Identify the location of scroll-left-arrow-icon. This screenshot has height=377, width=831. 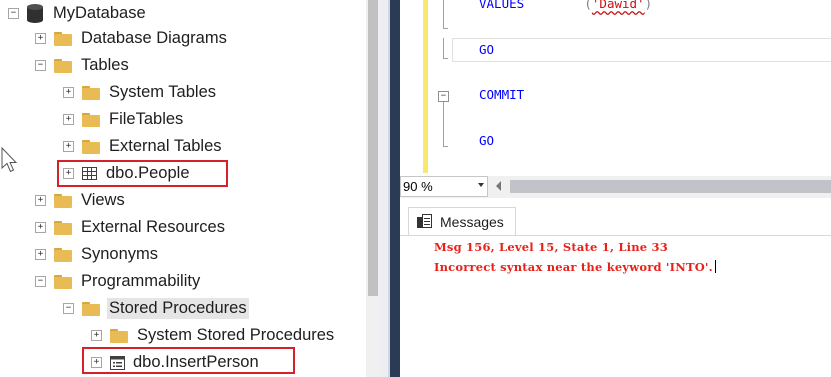
(498, 186).